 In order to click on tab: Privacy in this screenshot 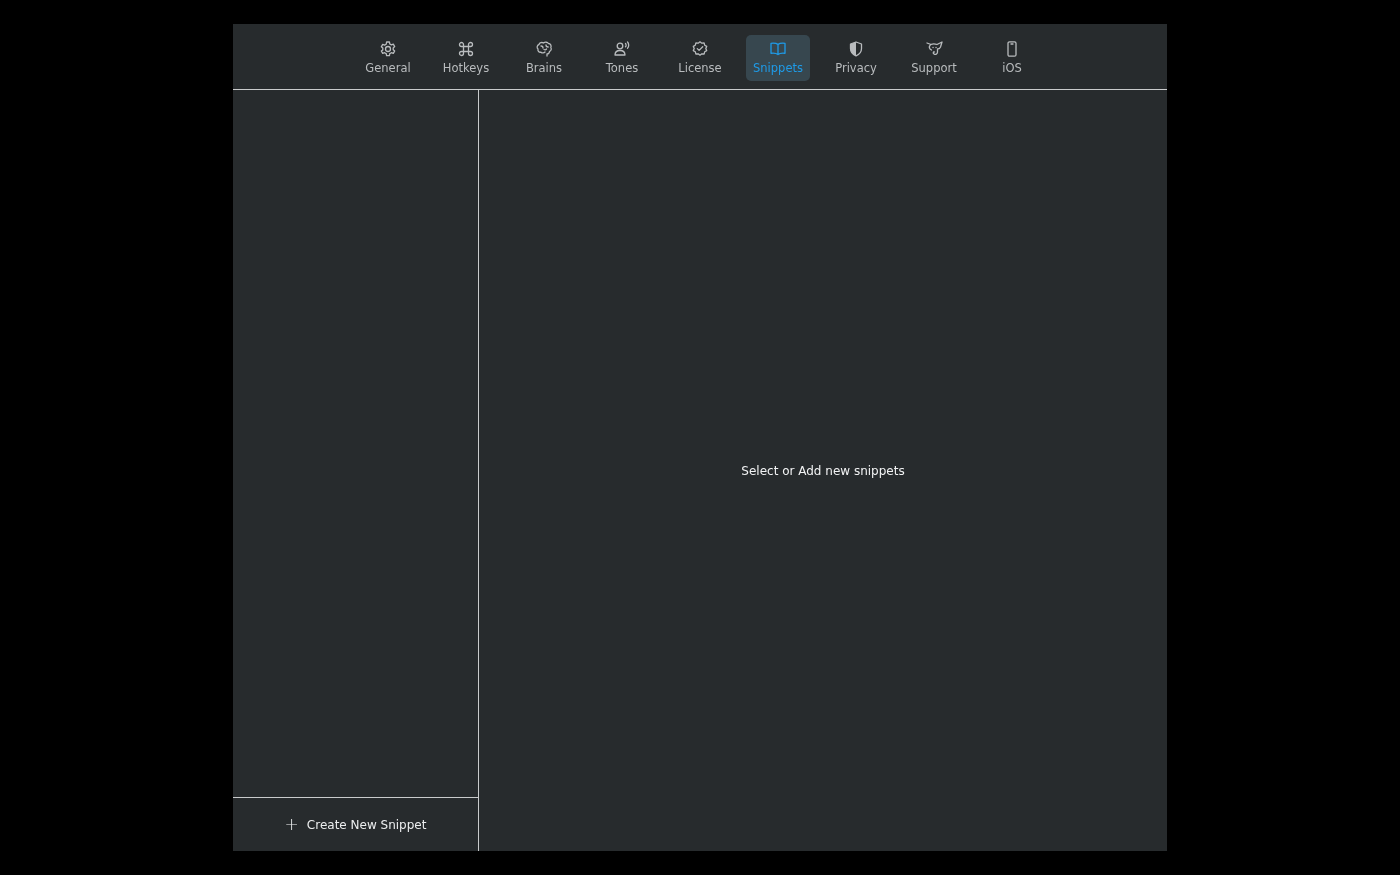, I will do `click(856, 57)`.